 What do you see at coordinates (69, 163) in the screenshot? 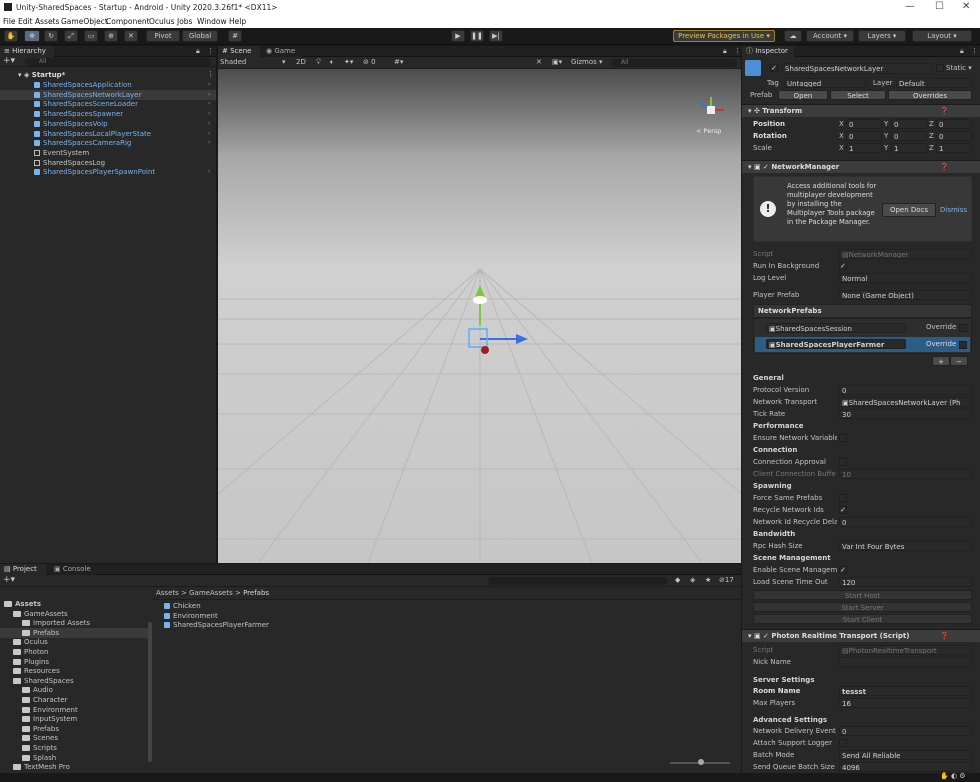
I see `hierarchy-item: SharedSpacesLog` at bounding box center [69, 163].